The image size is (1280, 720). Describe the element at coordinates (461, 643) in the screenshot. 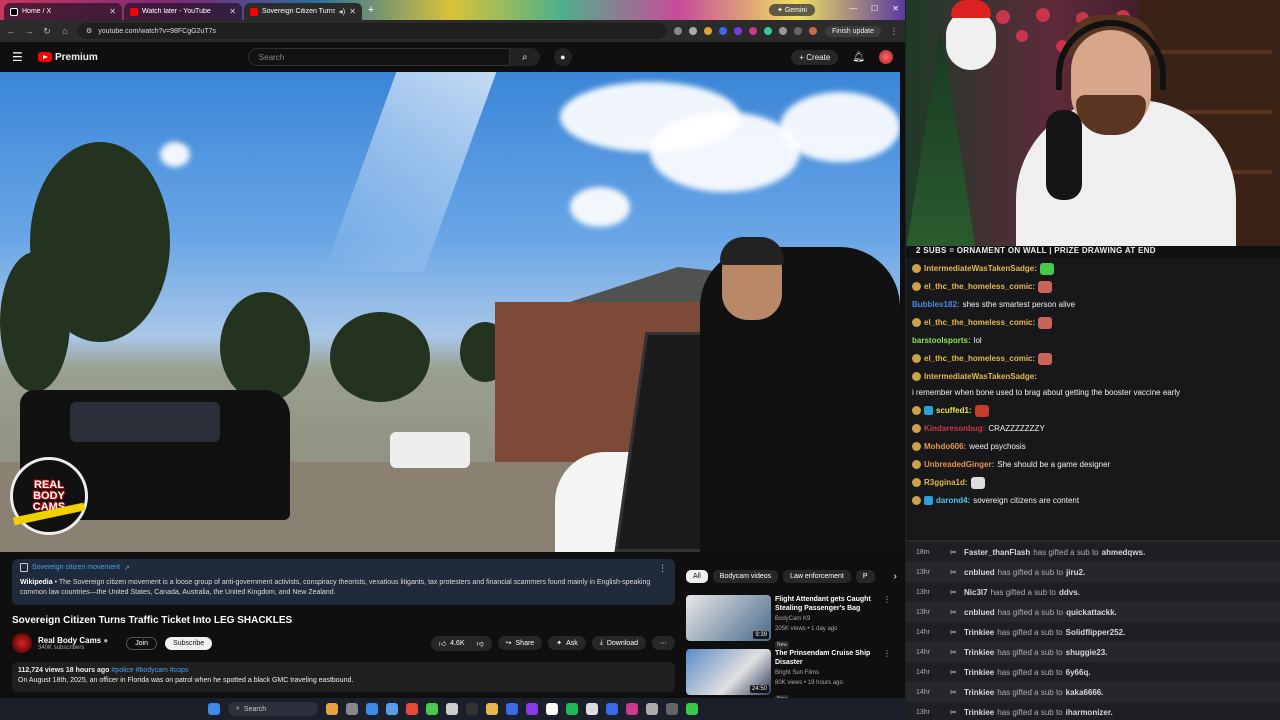

I see `like-button: 👍︎ 4.6K 👎︎` at that location.